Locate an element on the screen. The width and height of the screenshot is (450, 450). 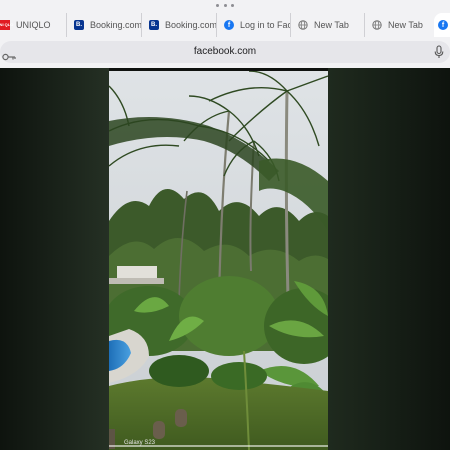
tab-booking-1: B. Booking.com is located at coordinates (103, 25).